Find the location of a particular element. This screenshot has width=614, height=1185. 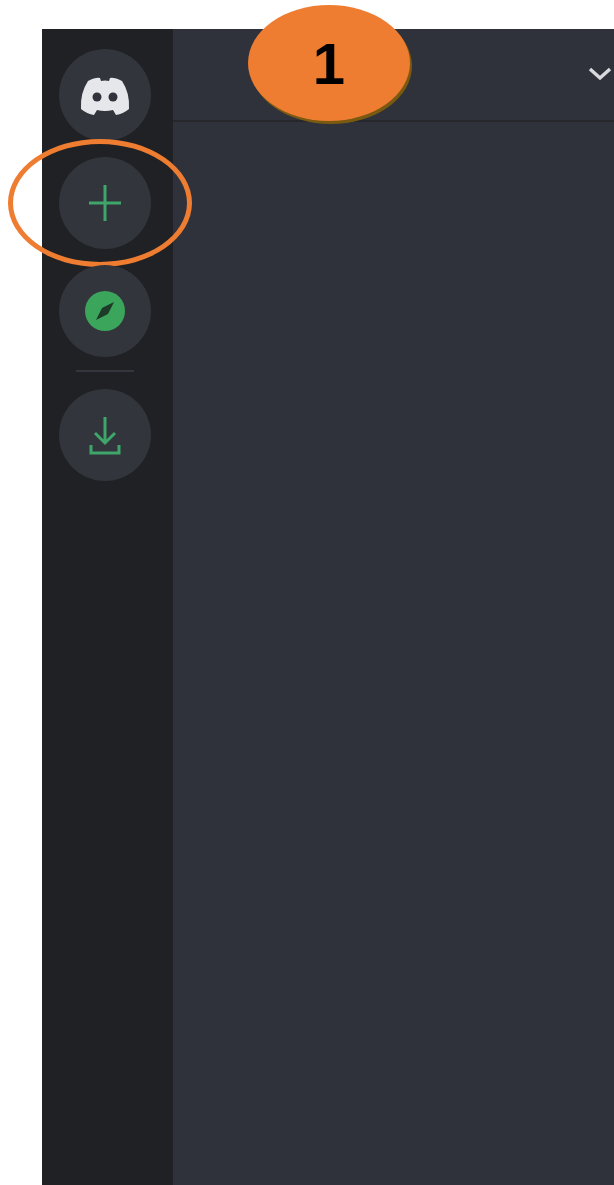

plus-icon is located at coordinates (104, 203).